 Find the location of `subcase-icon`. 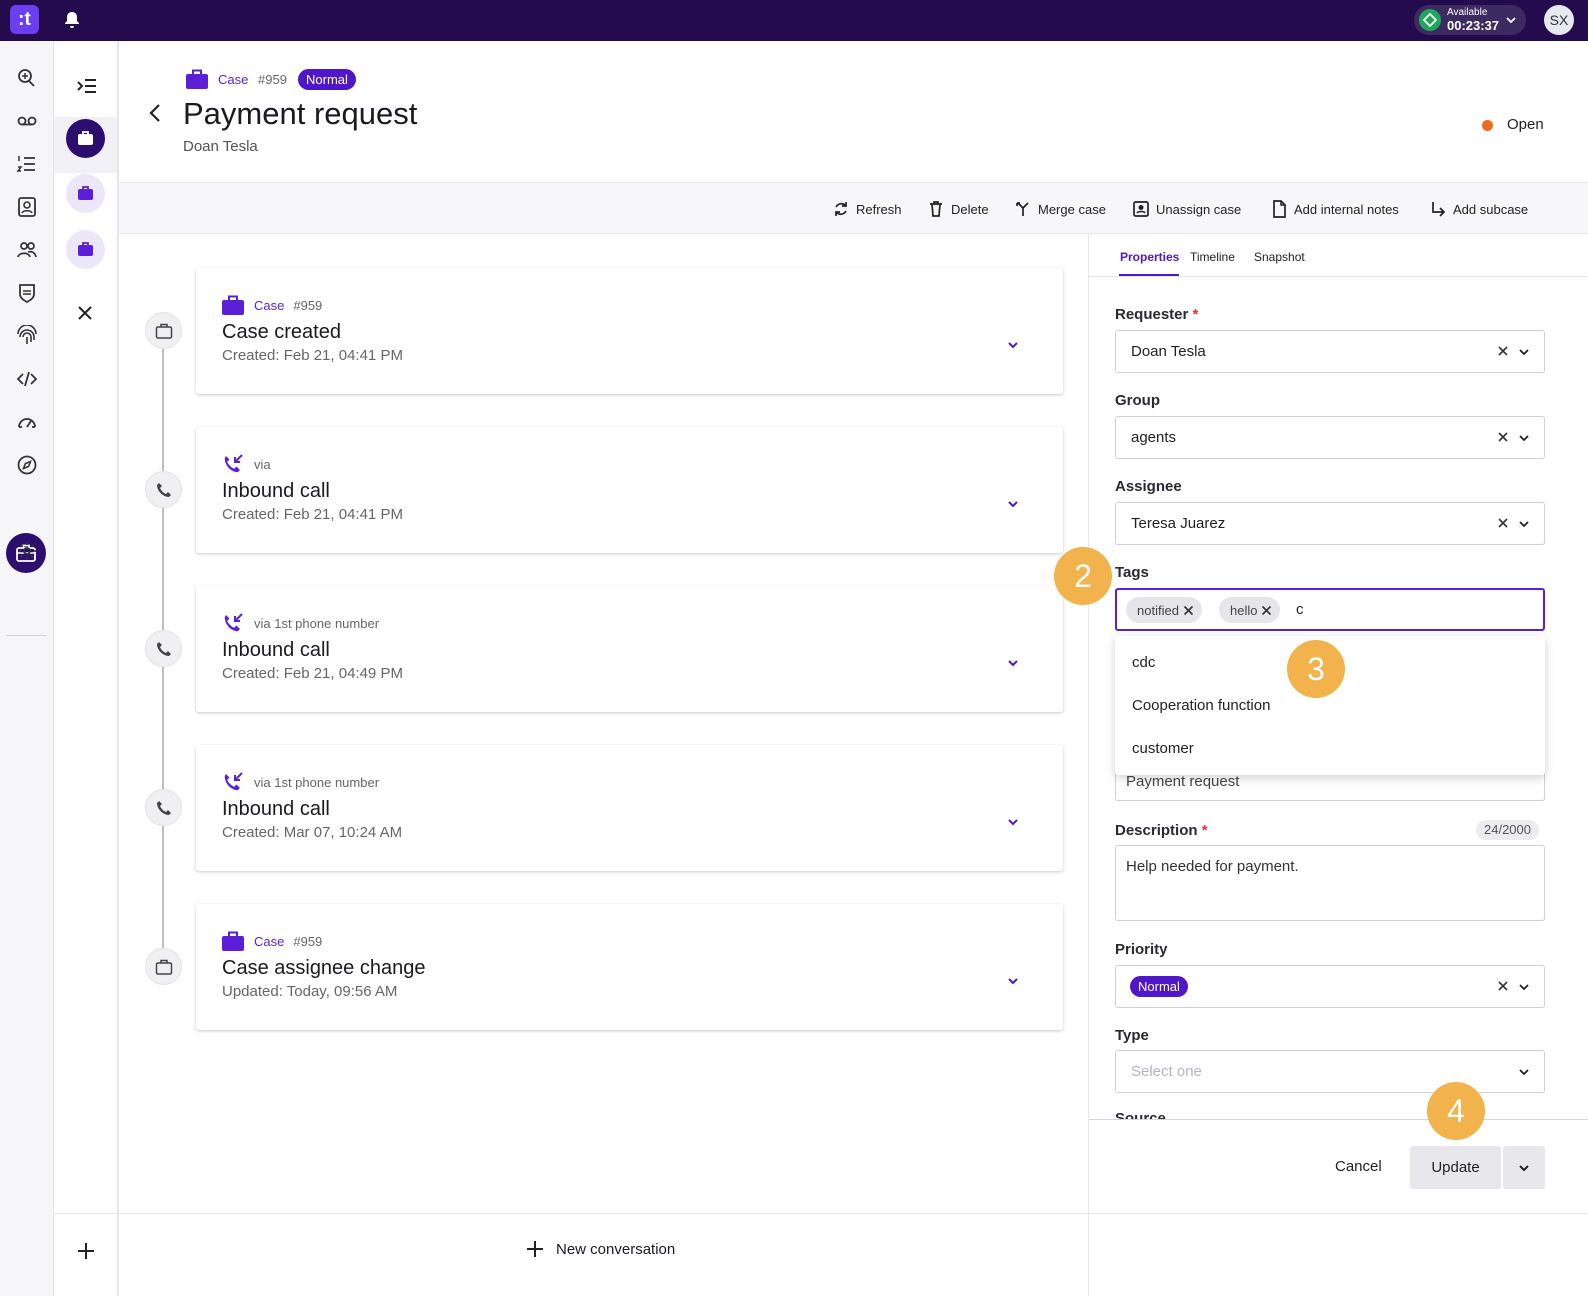

subcase-icon is located at coordinates (1439, 209).